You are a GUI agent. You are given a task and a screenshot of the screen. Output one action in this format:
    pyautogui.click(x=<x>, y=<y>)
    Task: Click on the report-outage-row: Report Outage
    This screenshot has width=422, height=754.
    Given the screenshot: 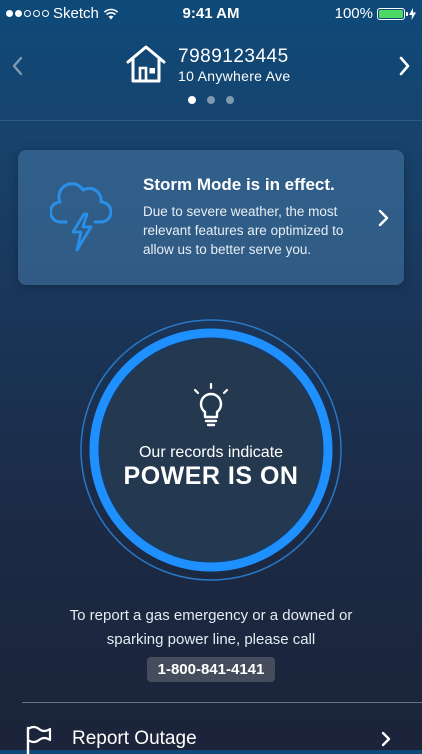 What is the action you would take?
    pyautogui.click(x=211, y=732)
    